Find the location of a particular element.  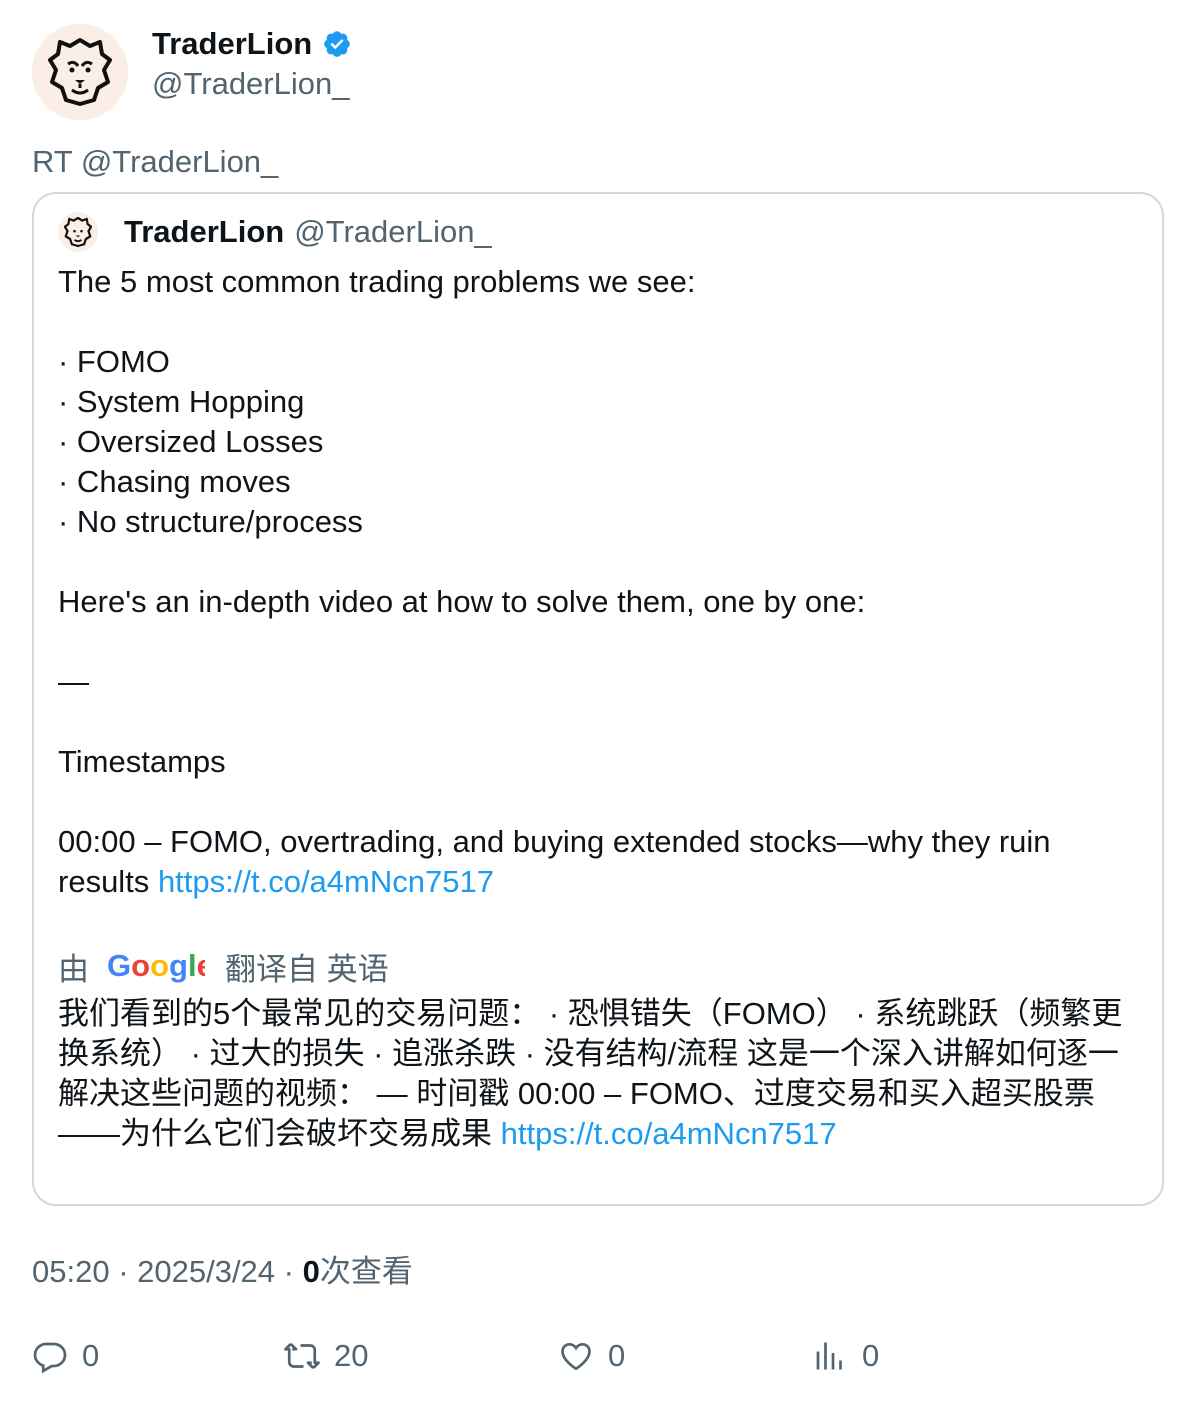

quoted-avatar is located at coordinates (78, 232).